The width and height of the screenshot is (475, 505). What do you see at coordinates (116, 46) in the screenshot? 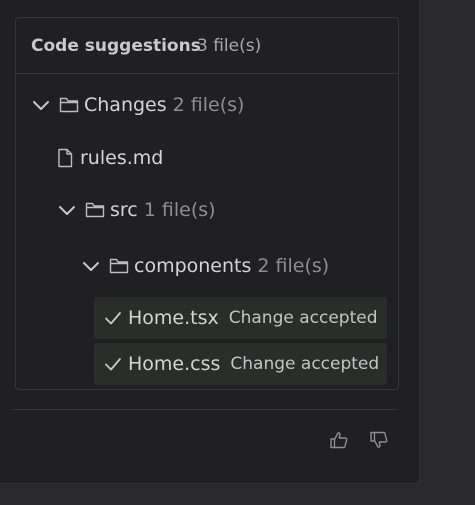
I see `card-title: Code suggestions` at bounding box center [116, 46].